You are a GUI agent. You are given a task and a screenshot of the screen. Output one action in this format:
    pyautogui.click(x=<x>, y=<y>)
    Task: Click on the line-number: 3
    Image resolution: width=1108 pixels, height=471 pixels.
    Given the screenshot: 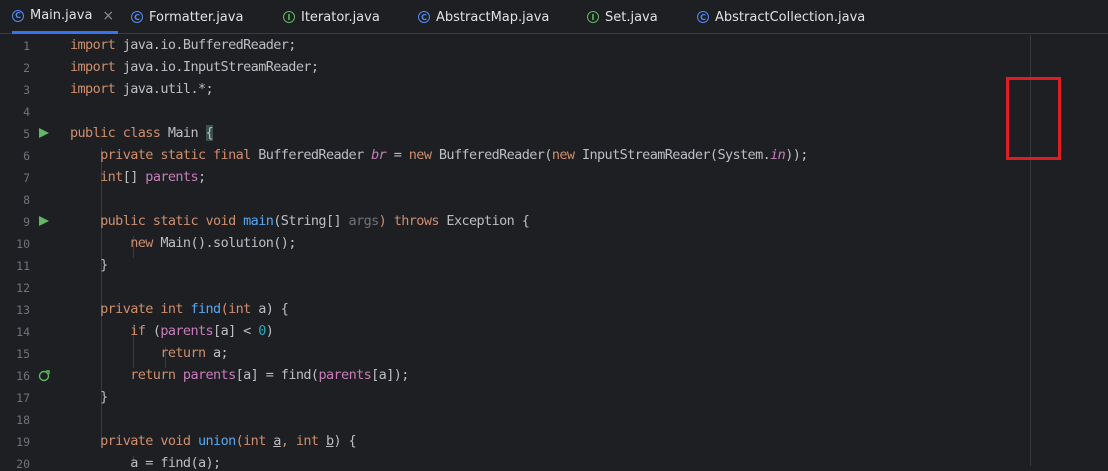 What is the action you would take?
    pyautogui.click(x=26, y=90)
    